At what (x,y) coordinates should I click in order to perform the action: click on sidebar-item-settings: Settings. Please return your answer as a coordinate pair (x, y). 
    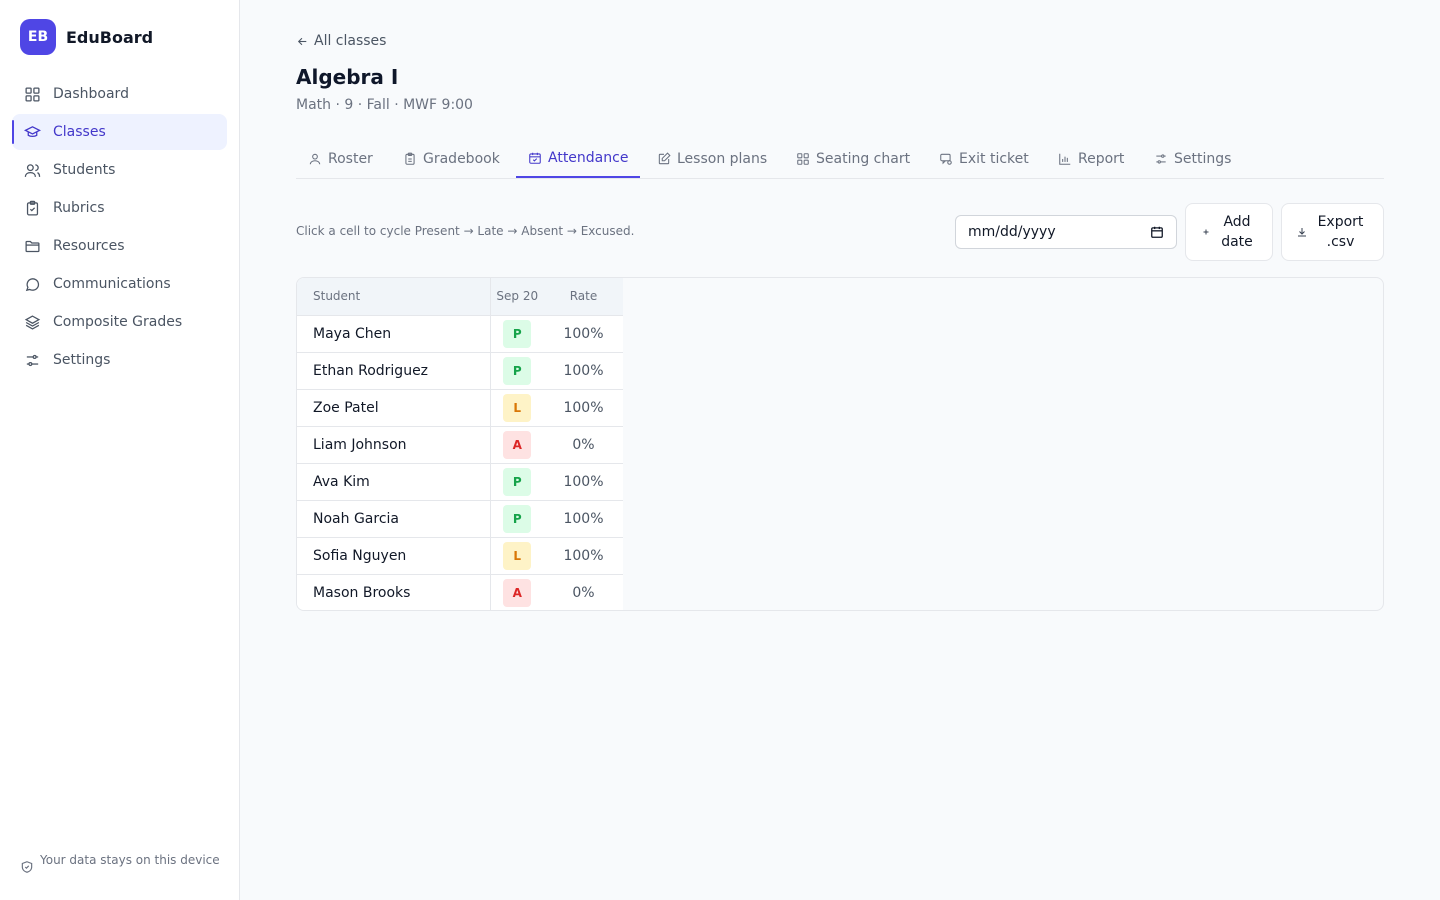
    Looking at the image, I should click on (119, 360).